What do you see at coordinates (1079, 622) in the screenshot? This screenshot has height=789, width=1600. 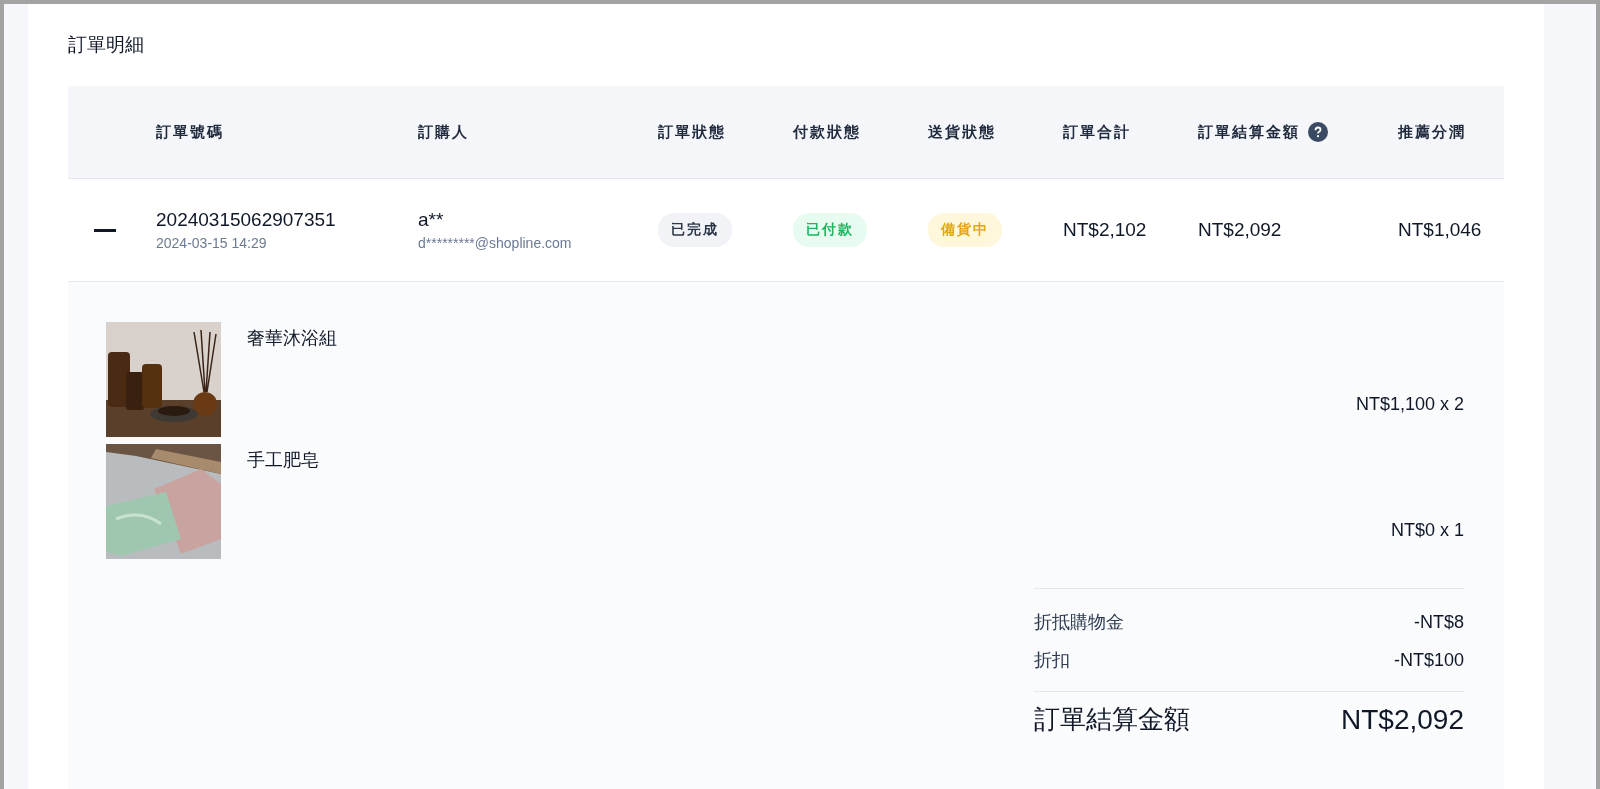 I see `adjustment-label: 折抵購物金` at bounding box center [1079, 622].